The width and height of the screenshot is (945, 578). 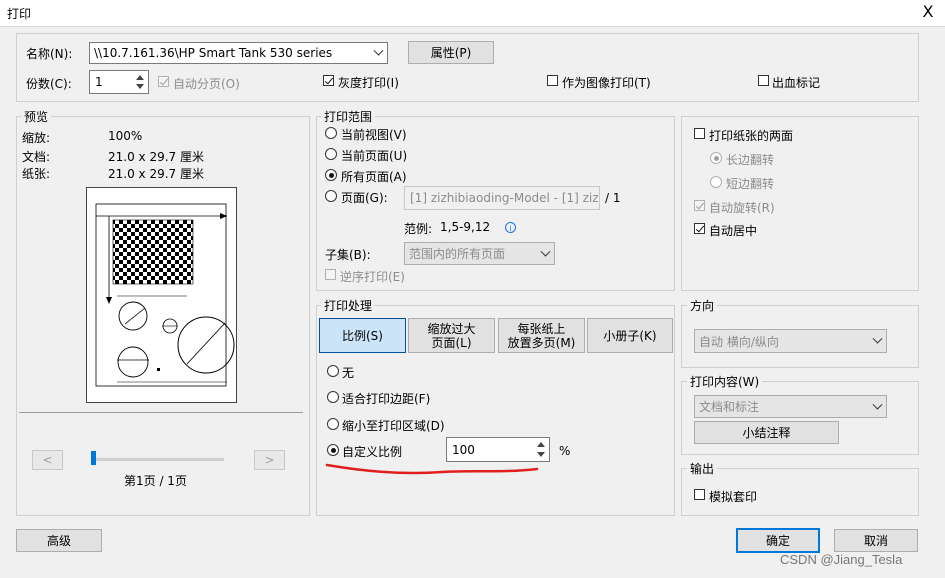 I want to click on paper-size-label: 纸张:, so click(x=36, y=174).